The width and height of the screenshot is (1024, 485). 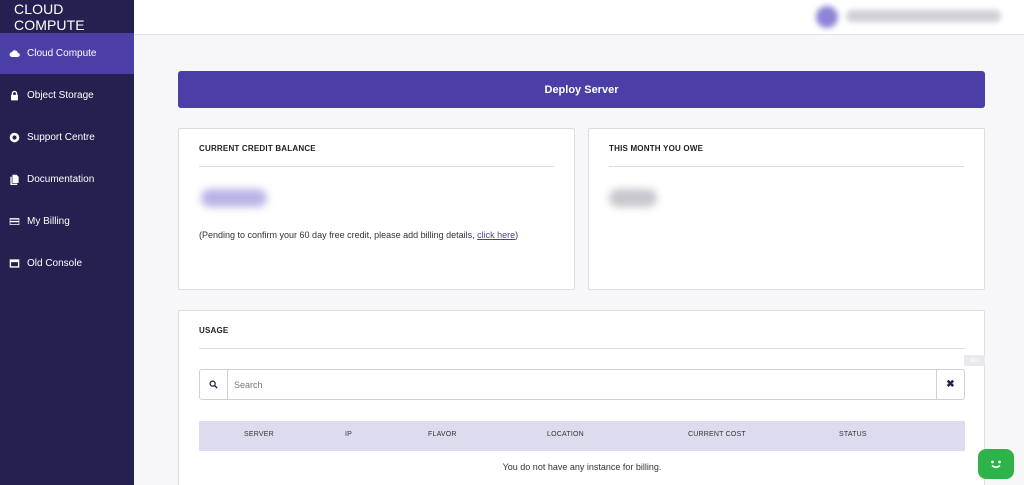 I want to click on pending-suffix: ), so click(x=517, y=235).